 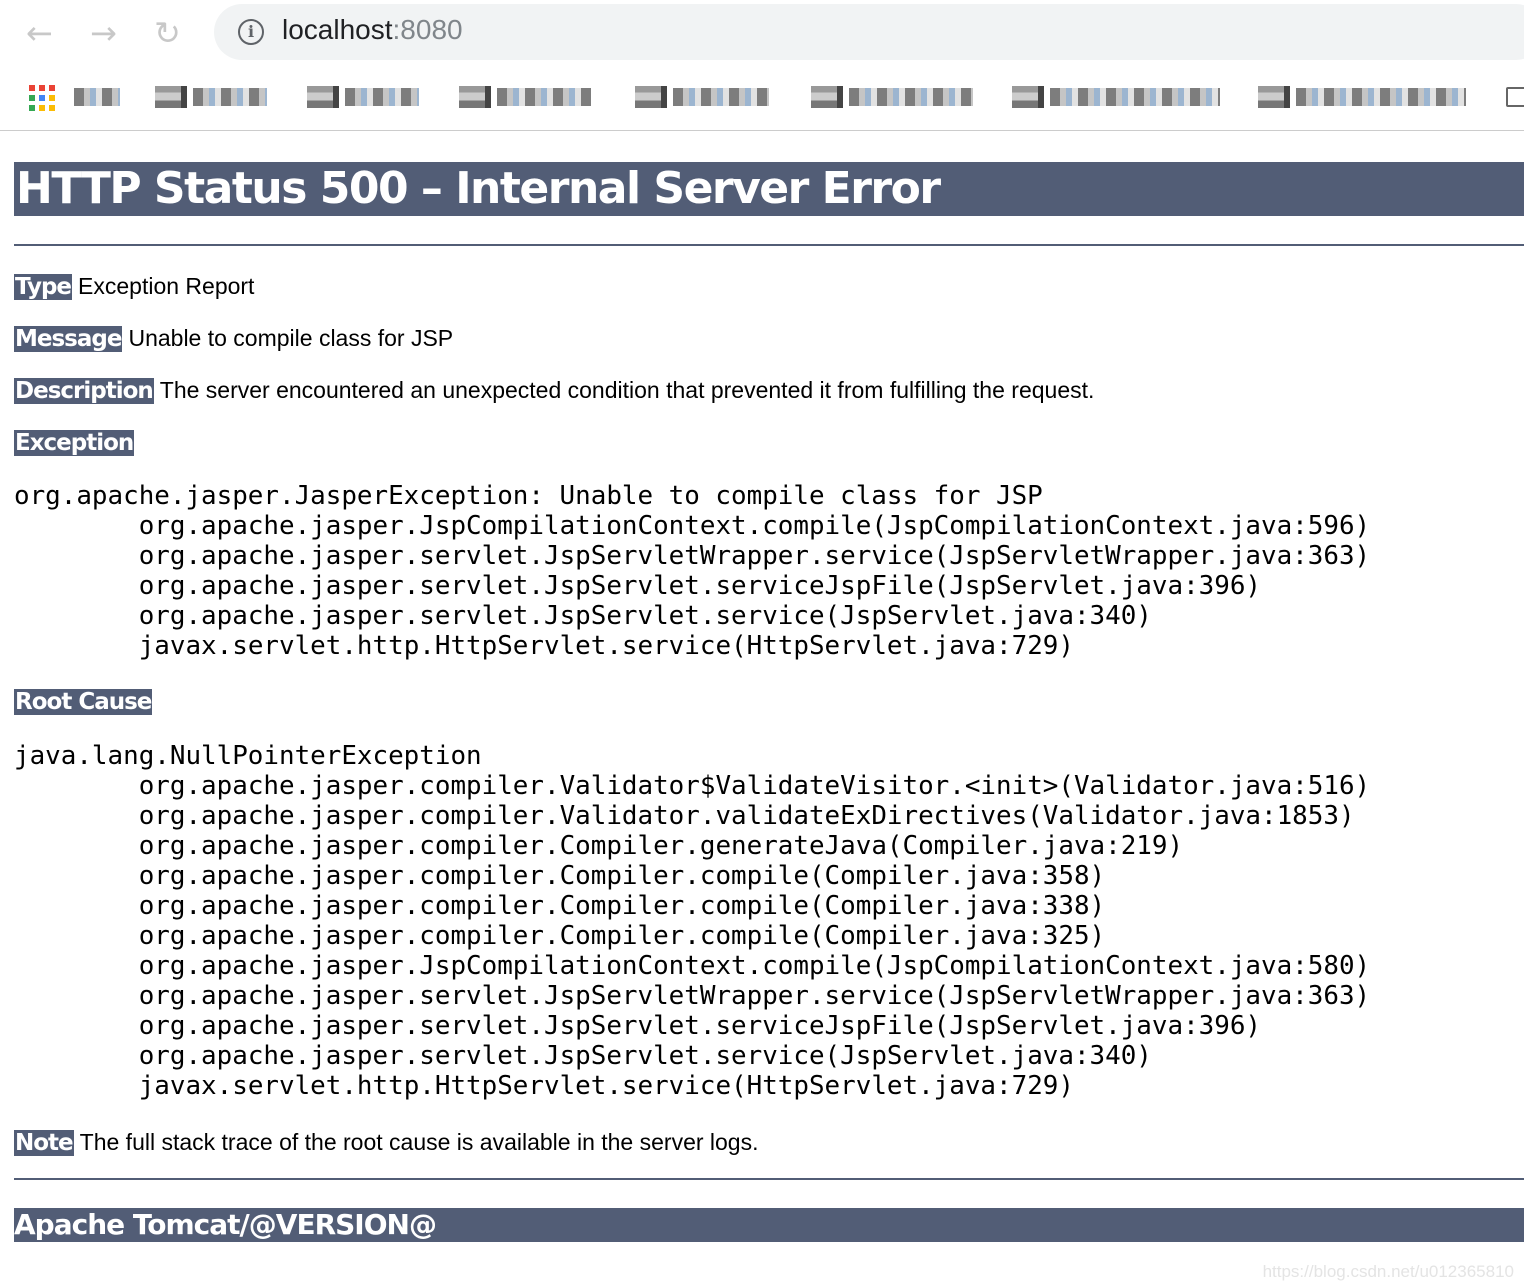 What do you see at coordinates (869, 32) in the screenshot?
I see `address-bar: i localhost:8080` at bounding box center [869, 32].